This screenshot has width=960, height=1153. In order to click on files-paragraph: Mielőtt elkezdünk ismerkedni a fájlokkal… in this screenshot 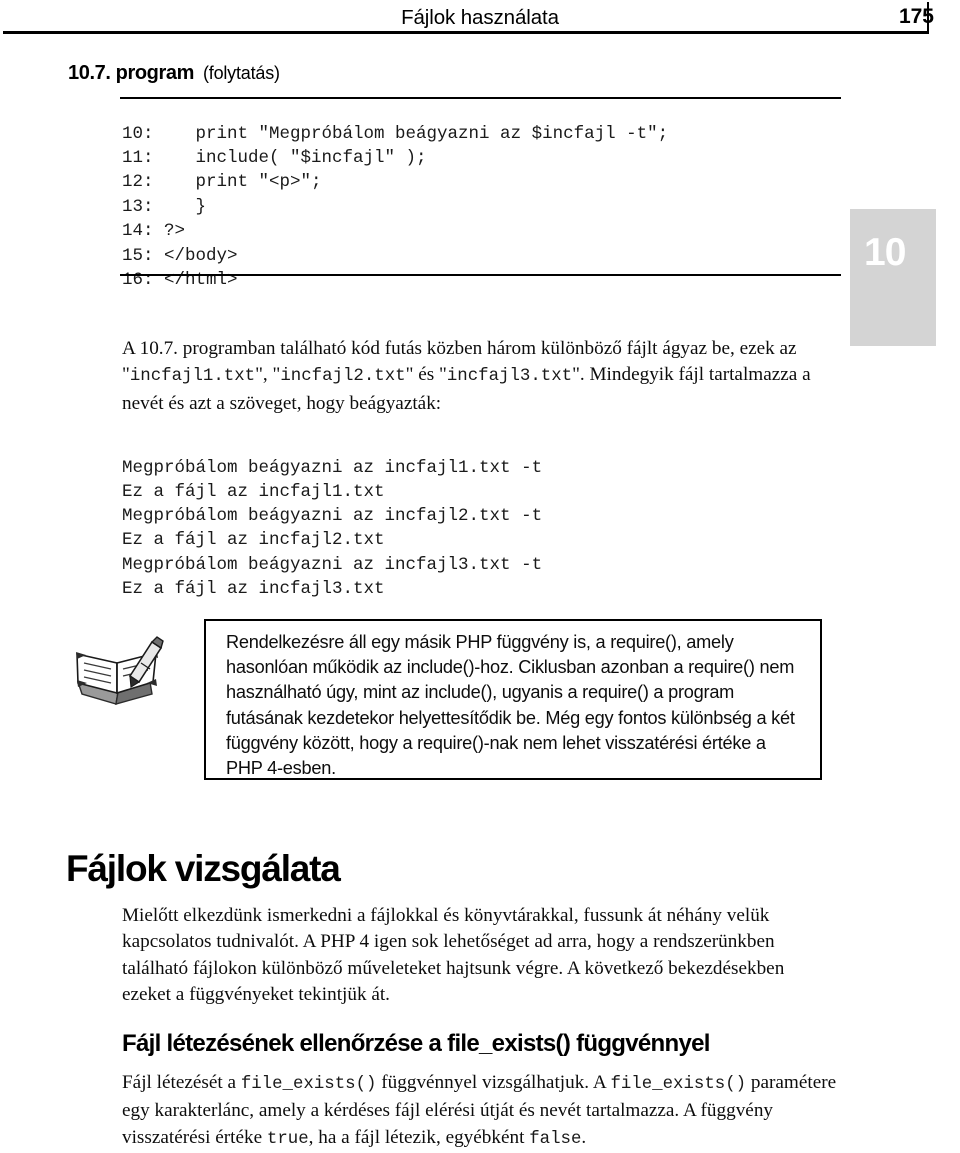, I will do `click(453, 955)`.